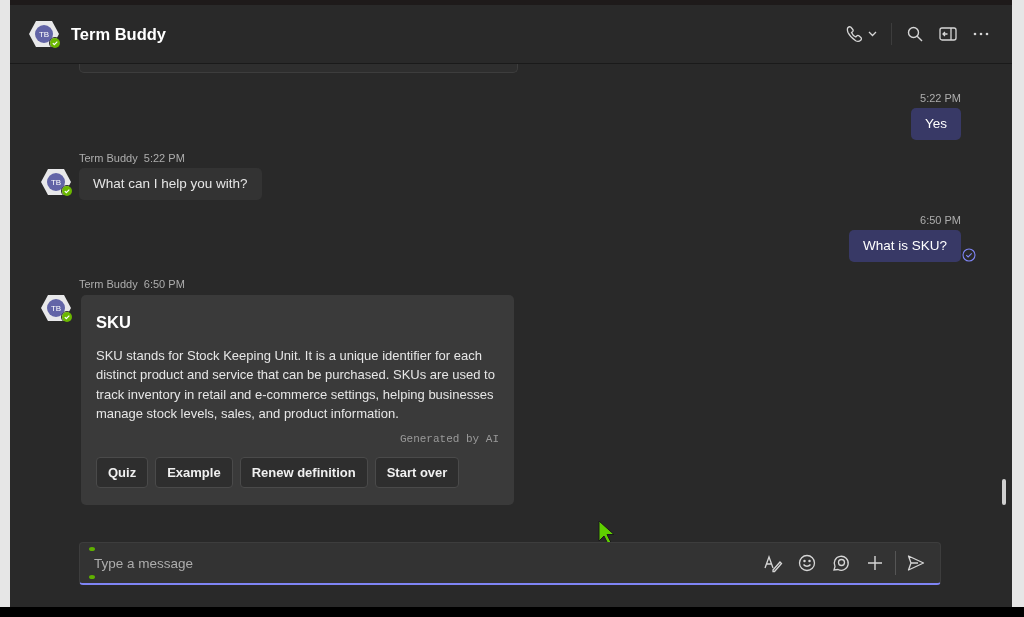 Image resolution: width=1024 pixels, height=617 pixels. What do you see at coordinates (935, 124) in the screenshot?
I see `message-bubble: Yes` at bounding box center [935, 124].